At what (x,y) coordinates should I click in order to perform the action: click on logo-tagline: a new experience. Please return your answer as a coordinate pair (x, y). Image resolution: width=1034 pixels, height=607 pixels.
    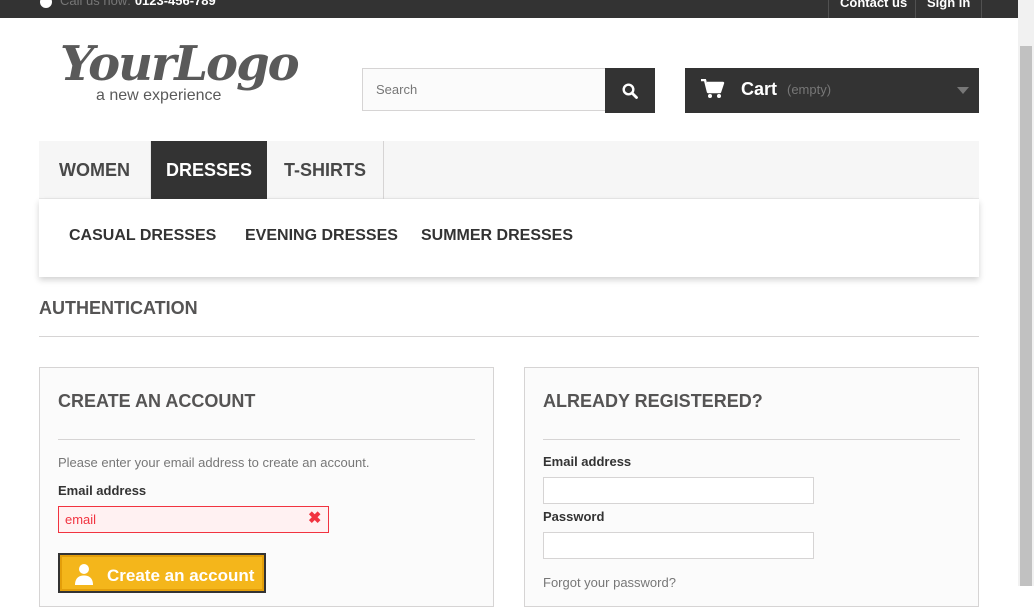
    Looking at the image, I should click on (159, 95).